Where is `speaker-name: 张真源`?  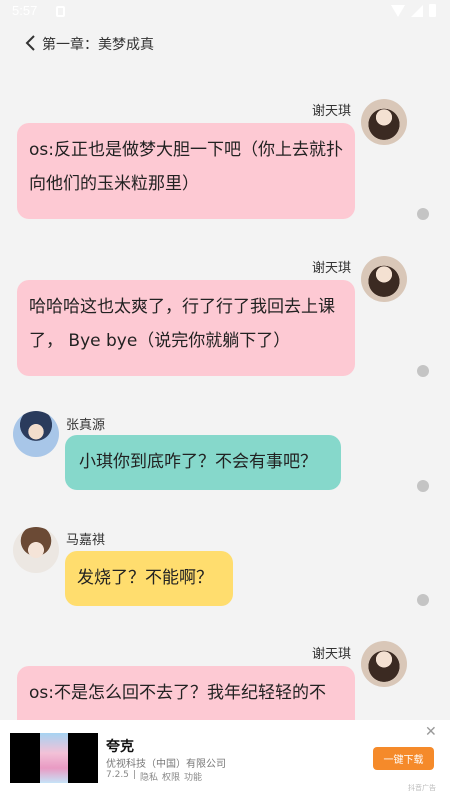 speaker-name: 张真源 is located at coordinates (86, 425).